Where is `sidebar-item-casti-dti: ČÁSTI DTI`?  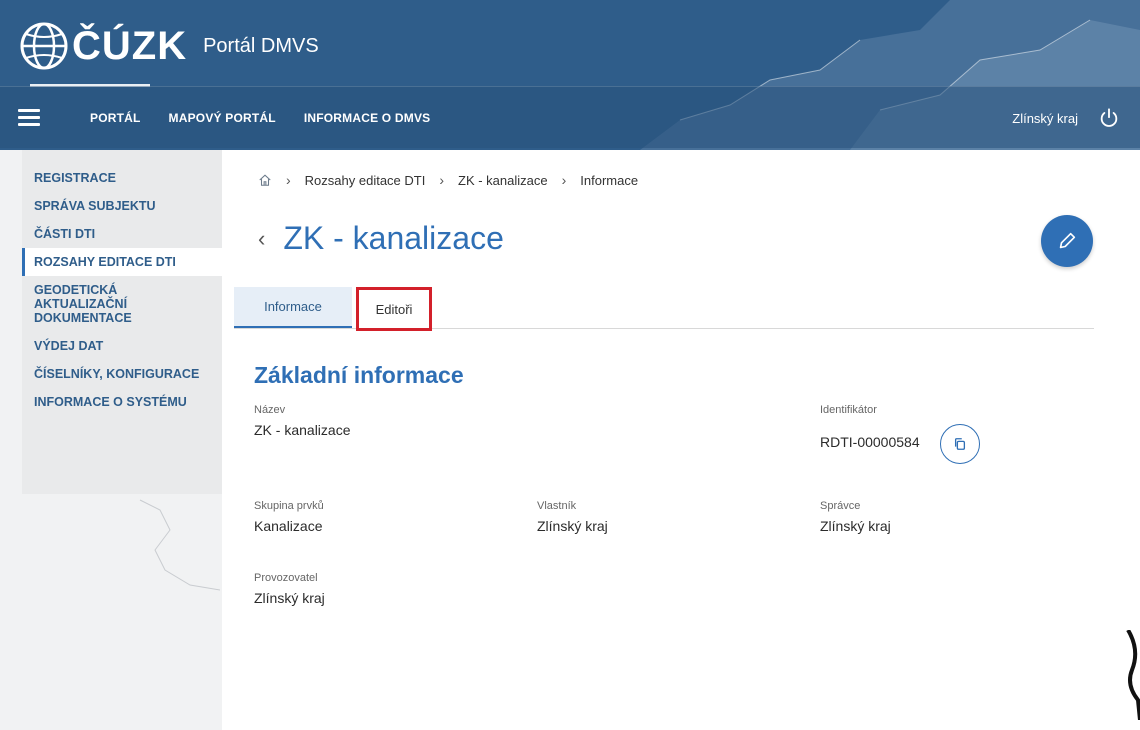 sidebar-item-casti-dti: ČÁSTI DTI is located at coordinates (122, 234).